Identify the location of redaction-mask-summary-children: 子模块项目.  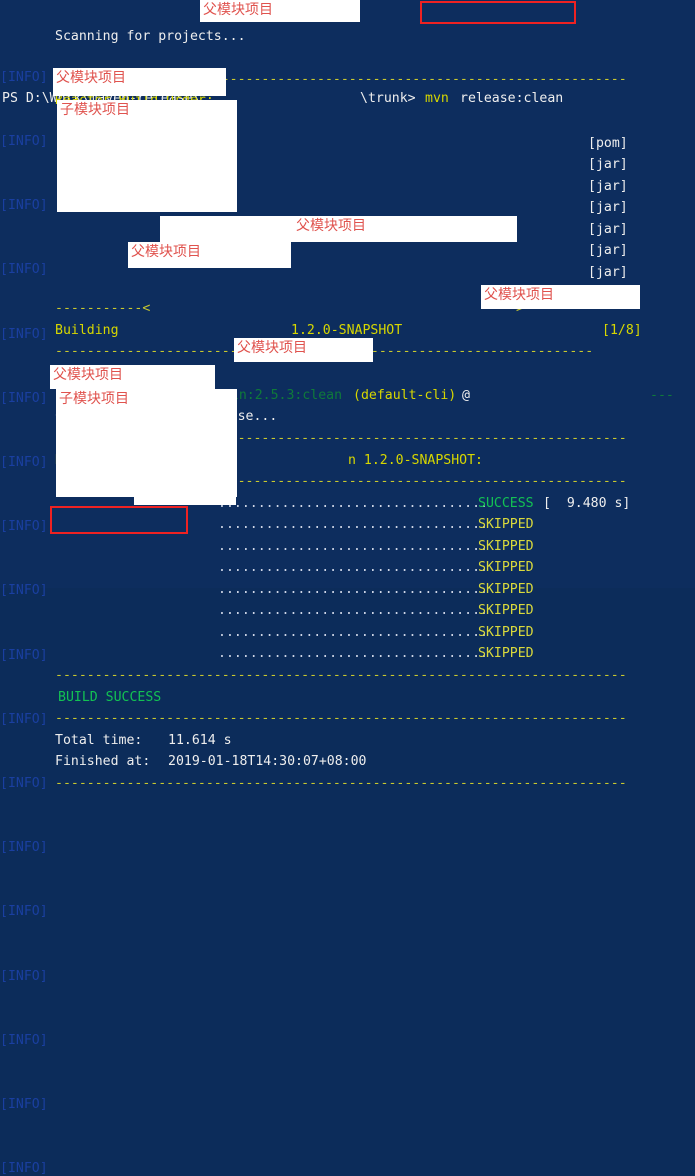
(146, 443).